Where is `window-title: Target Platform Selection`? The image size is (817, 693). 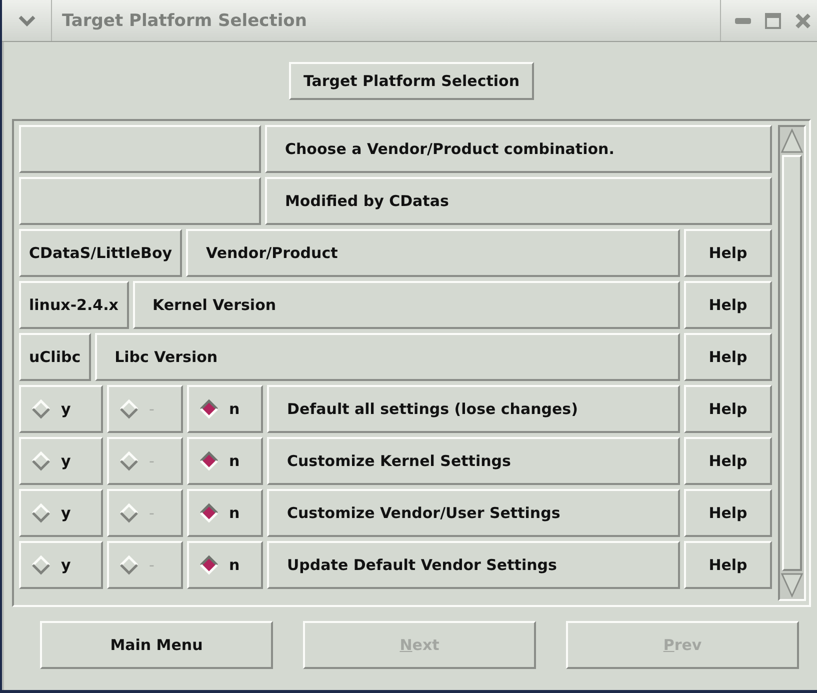
window-title: Target Platform Selection is located at coordinates (184, 20).